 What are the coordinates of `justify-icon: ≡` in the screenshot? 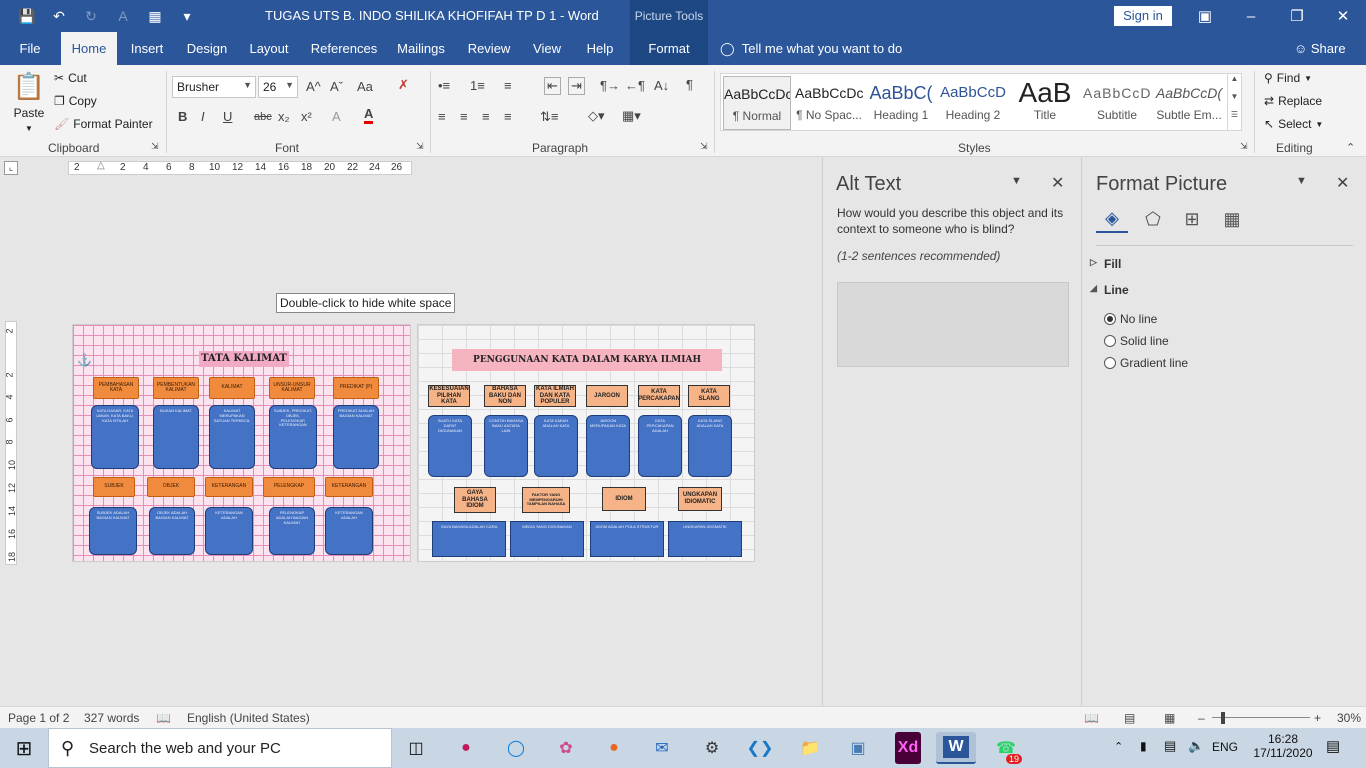 It's located at (508, 116).